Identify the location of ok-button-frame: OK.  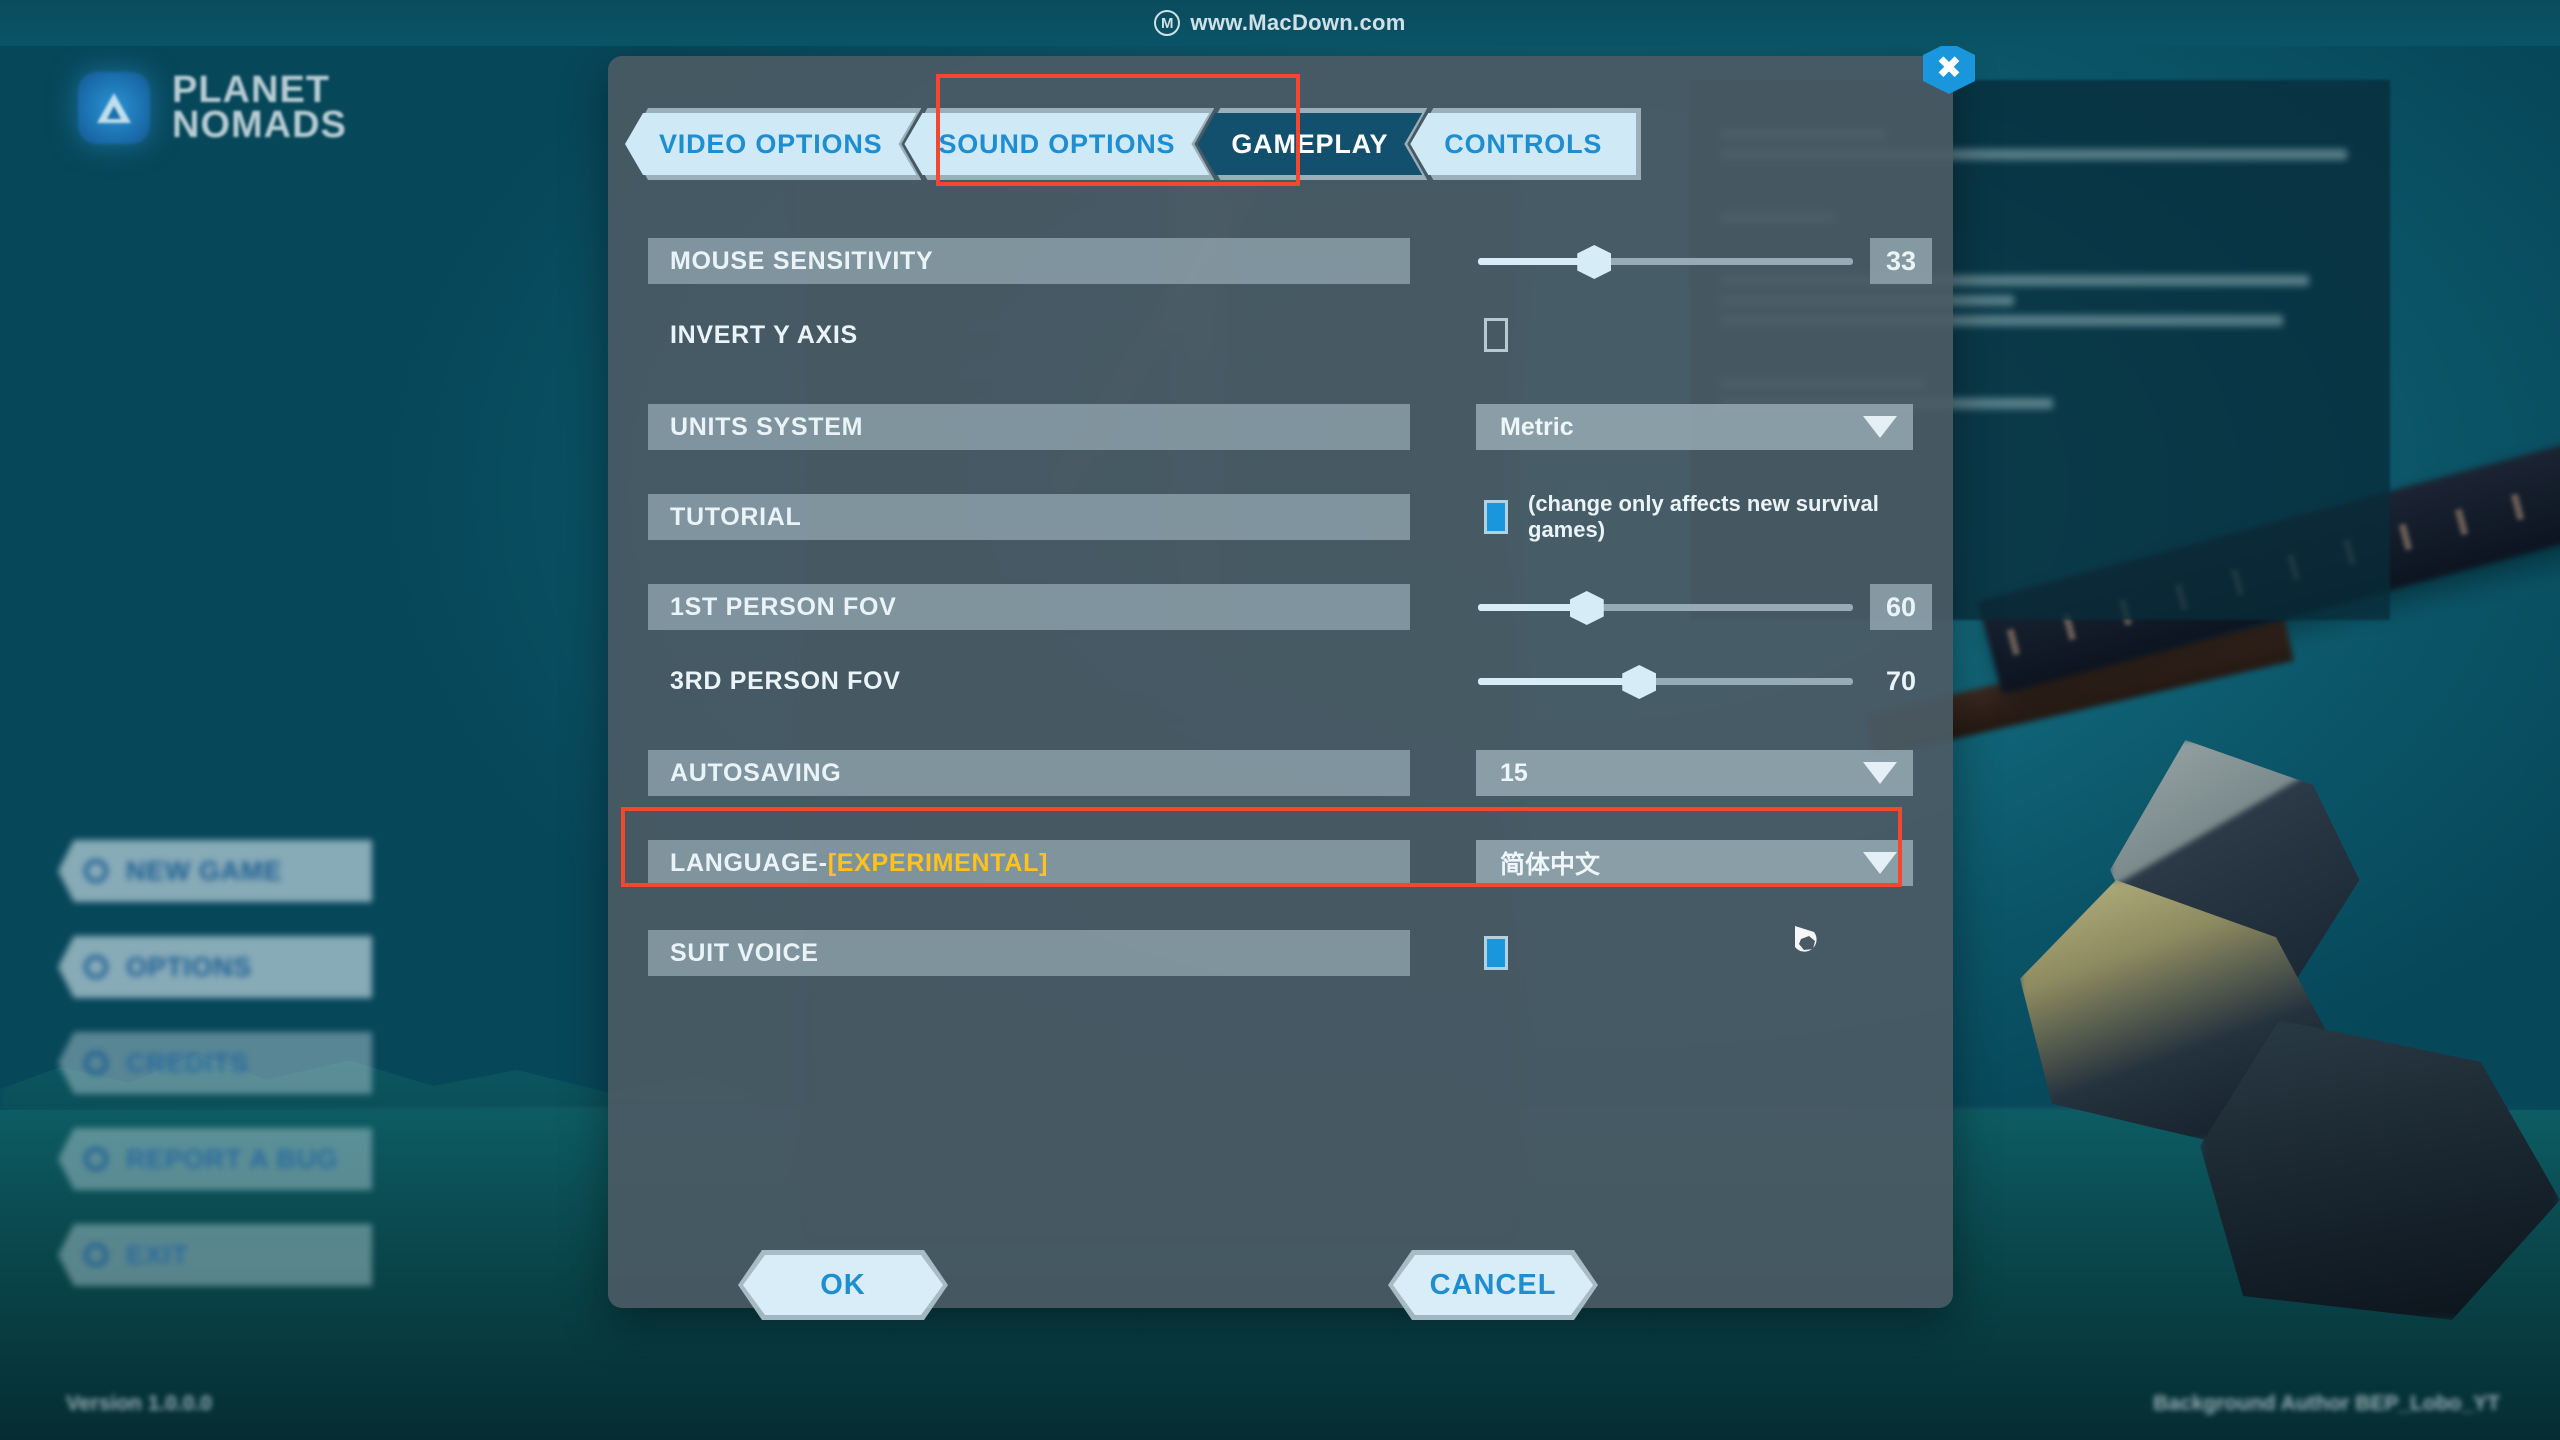
(843, 1285).